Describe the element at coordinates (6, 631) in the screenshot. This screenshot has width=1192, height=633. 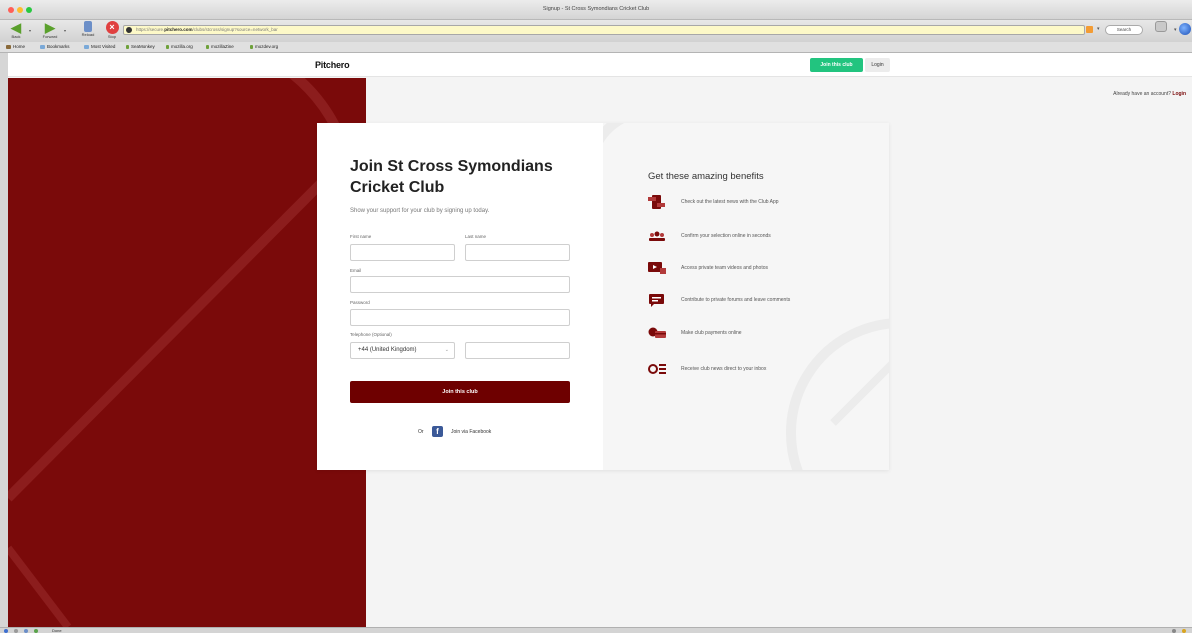
I see `connection-icon` at that location.